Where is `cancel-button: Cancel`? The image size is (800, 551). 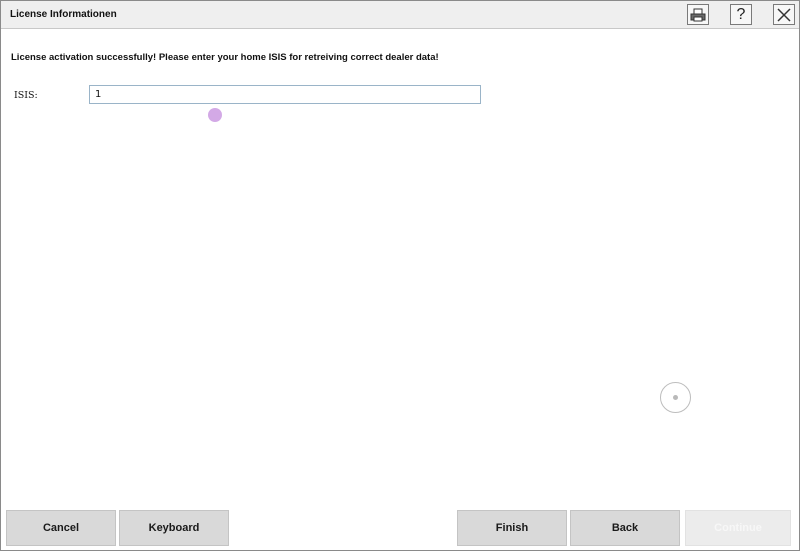 cancel-button: Cancel is located at coordinates (61, 528).